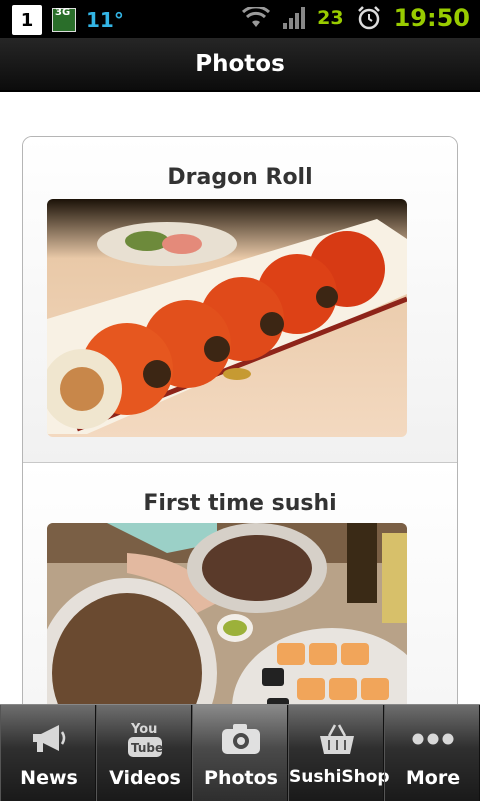 The width and height of the screenshot is (480, 801). Describe the element at coordinates (240, 503) in the screenshot. I see `photo-title: First time sushi` at that location.